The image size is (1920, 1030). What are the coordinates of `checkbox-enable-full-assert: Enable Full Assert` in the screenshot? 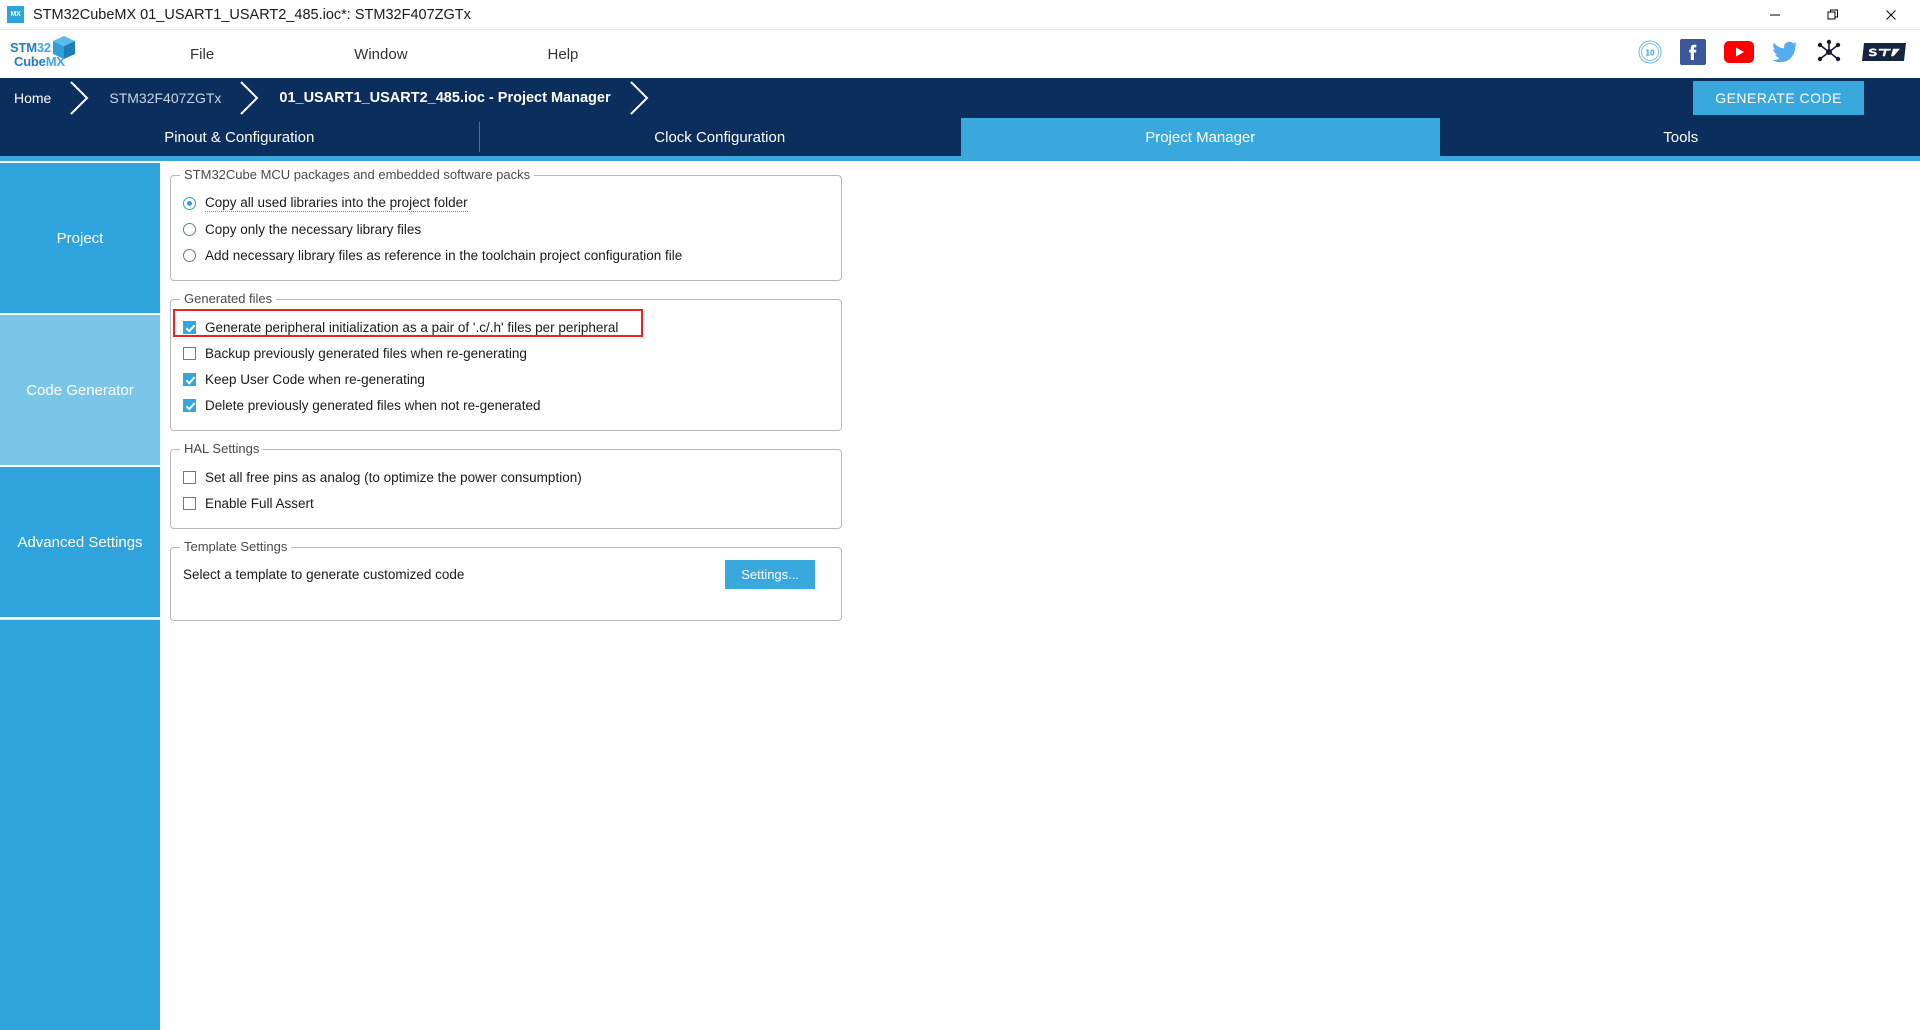 It's located at (506, 503).